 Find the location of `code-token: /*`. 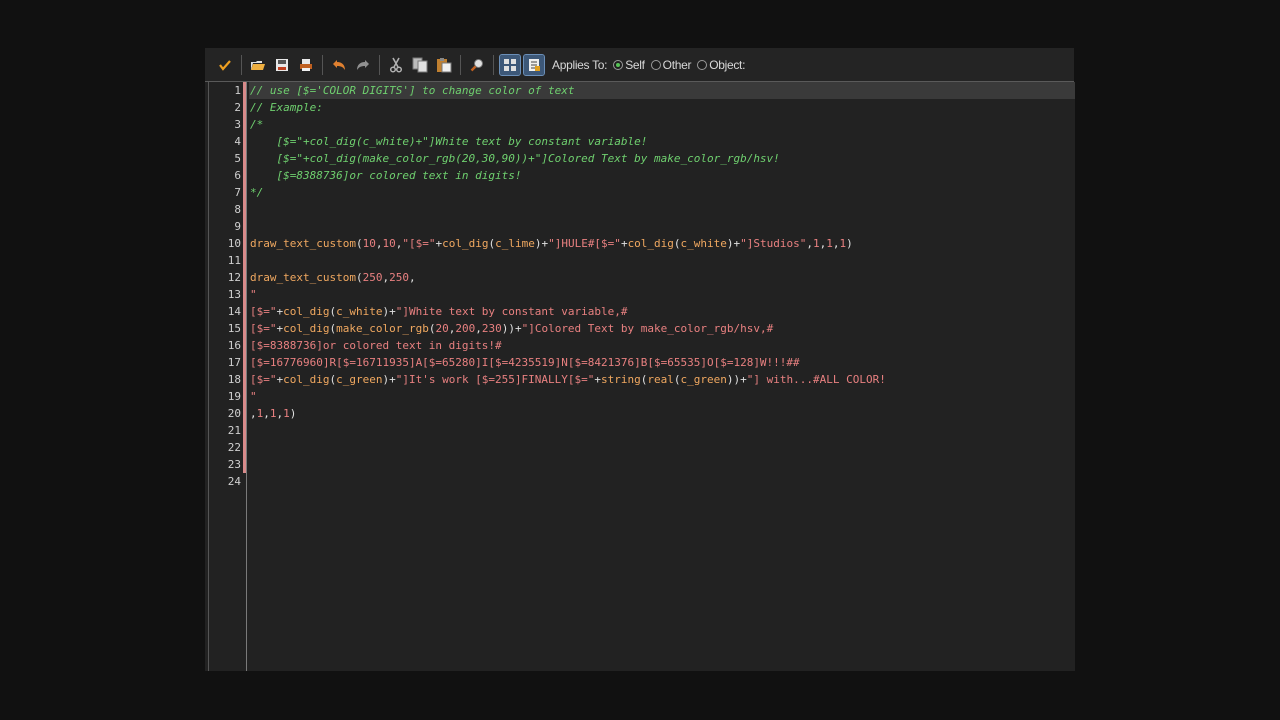

code-token: /* is located at coordinates (257, 124).